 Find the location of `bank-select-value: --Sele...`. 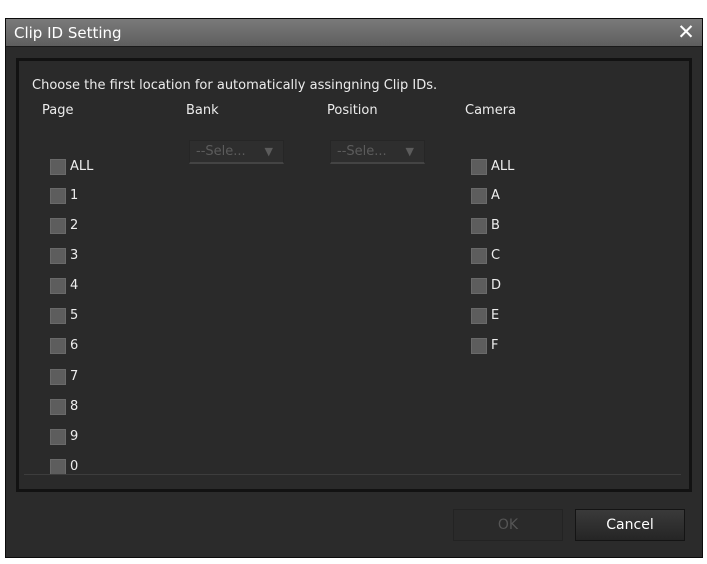

bank-select-value: --Sele... is located at coordinates (221, 151).